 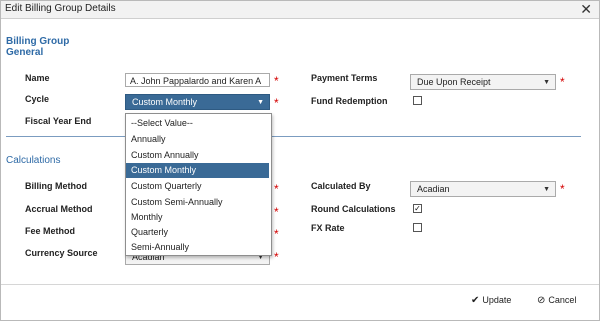 What do you see at coordinates (344, 78) in the screenshot?
I see `payment-terms-label: Payment Terms` at bounding box center [344, 78].